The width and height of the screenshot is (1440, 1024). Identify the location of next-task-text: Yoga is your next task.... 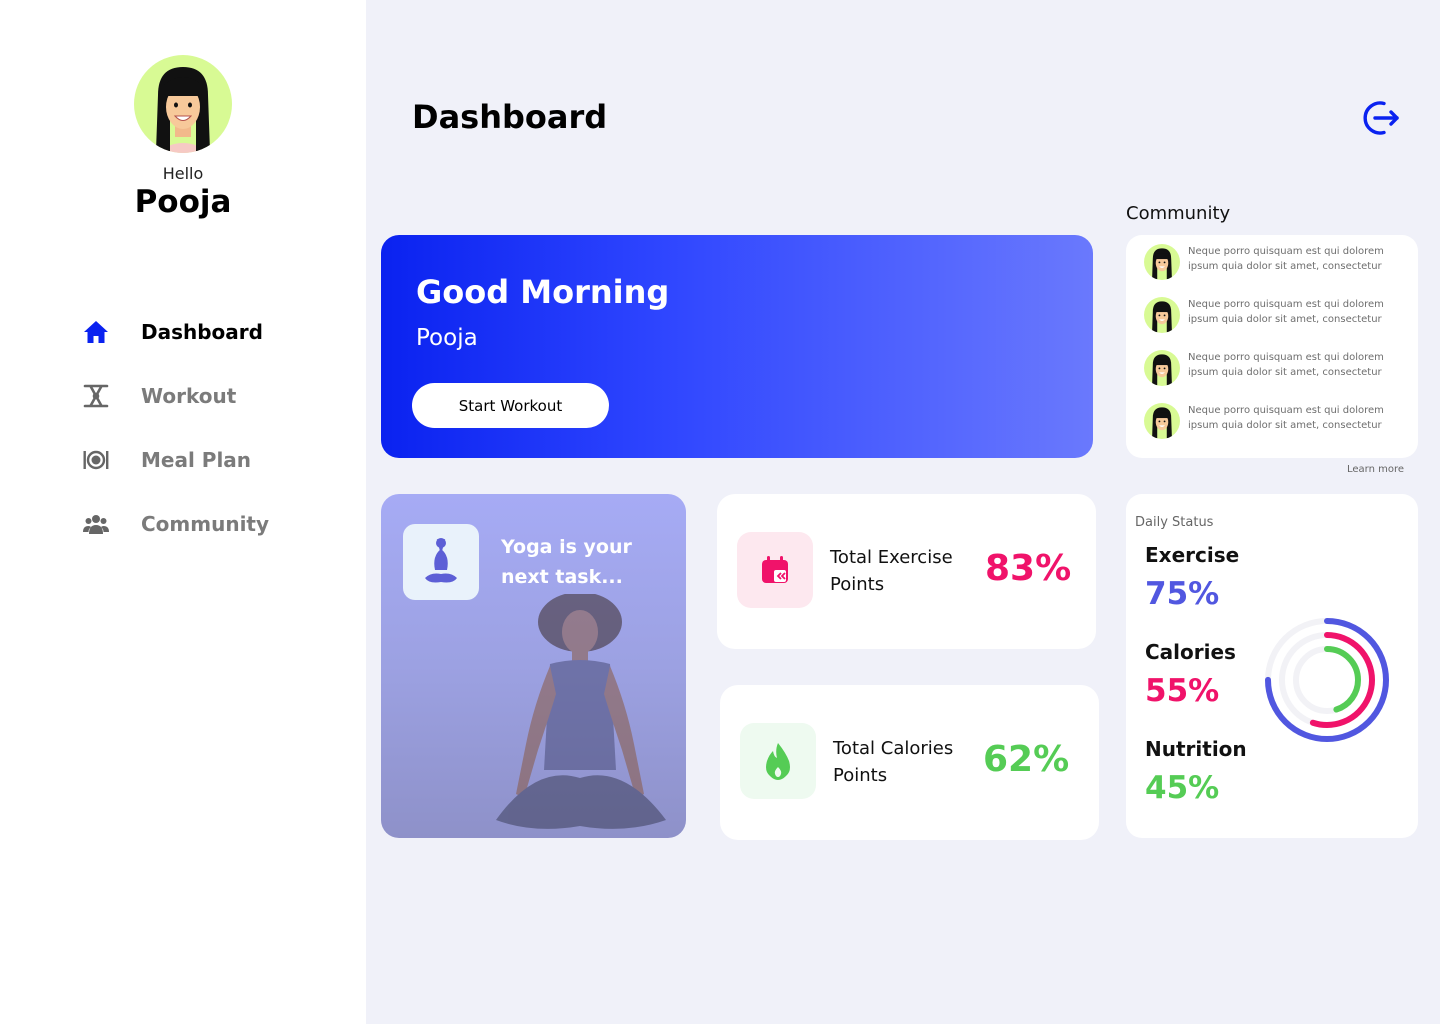
(566, 562).